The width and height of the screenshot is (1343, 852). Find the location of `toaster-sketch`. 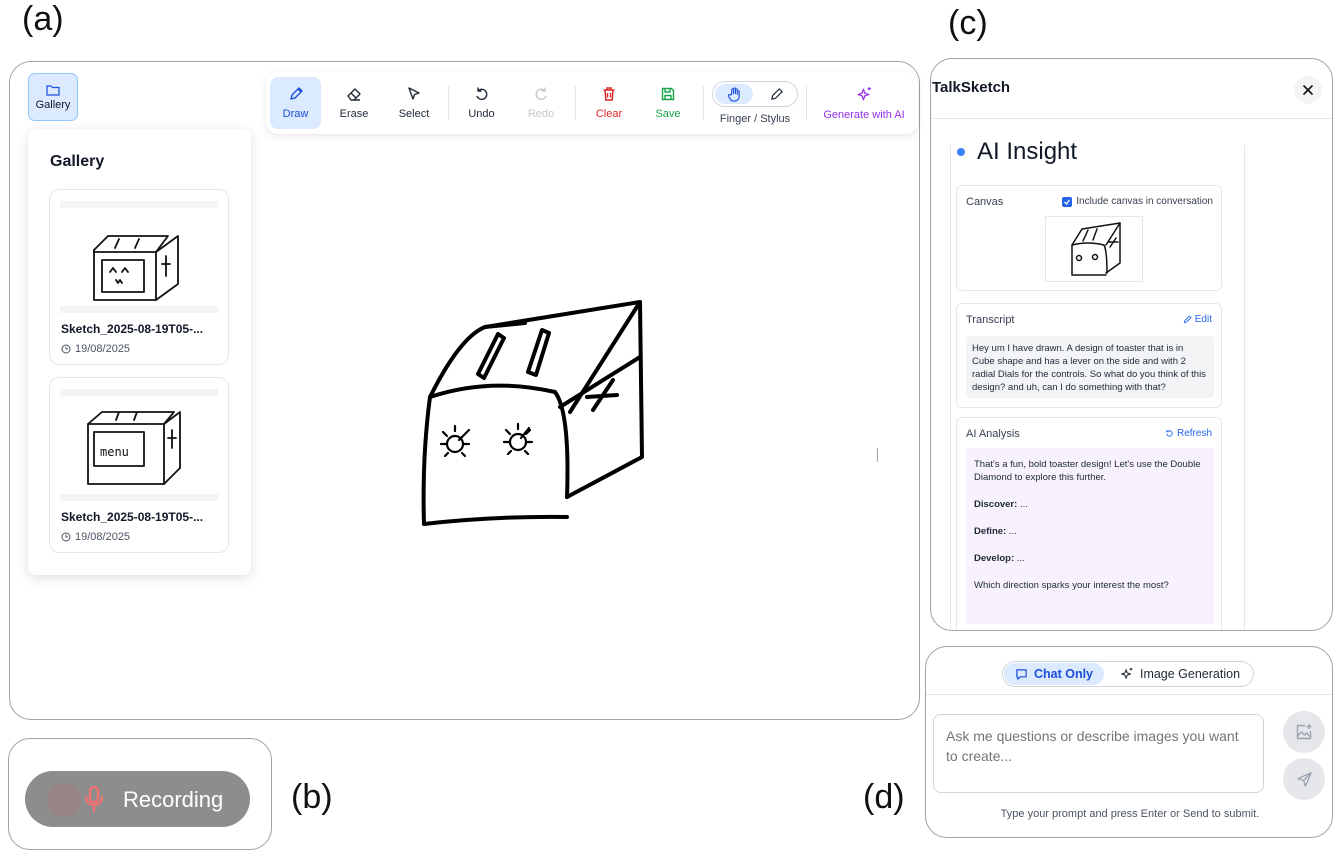

toaster-sketch is located at coordinates (535, 414).